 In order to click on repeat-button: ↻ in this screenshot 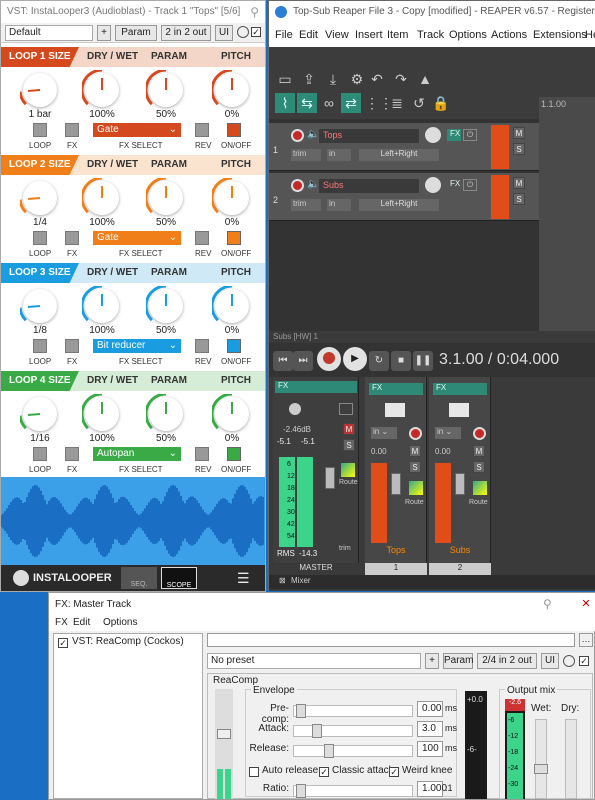, I will do `click(379, 361)`.